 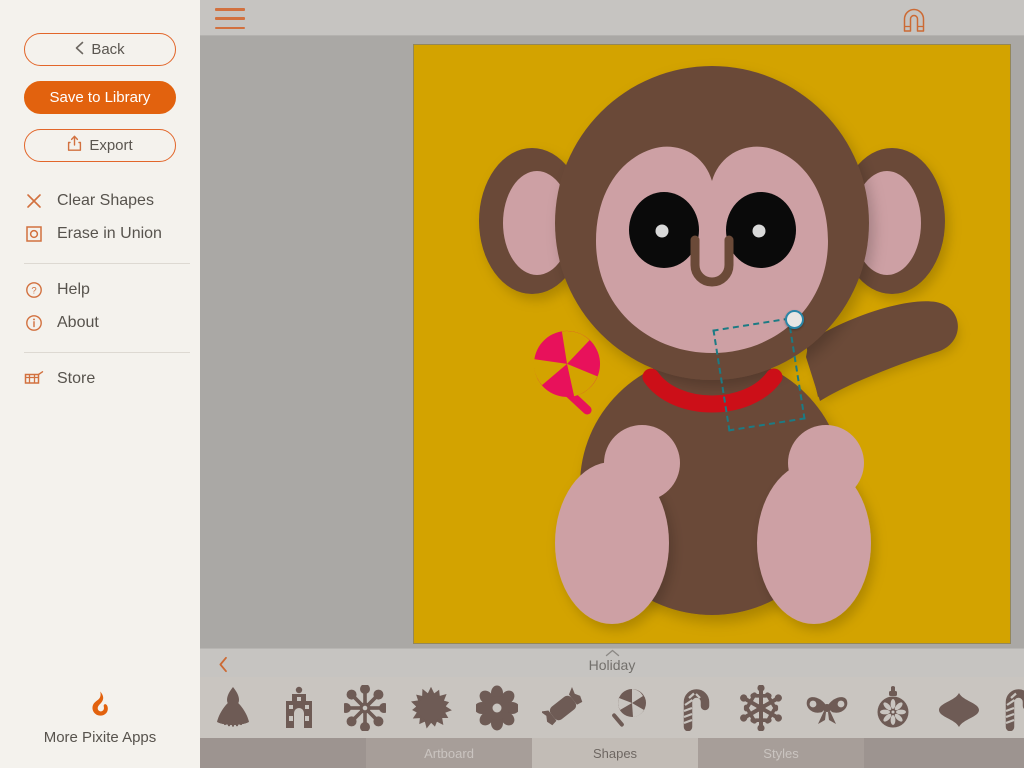 I want to click on chevron-up-icon, so click(x=612, y=653).